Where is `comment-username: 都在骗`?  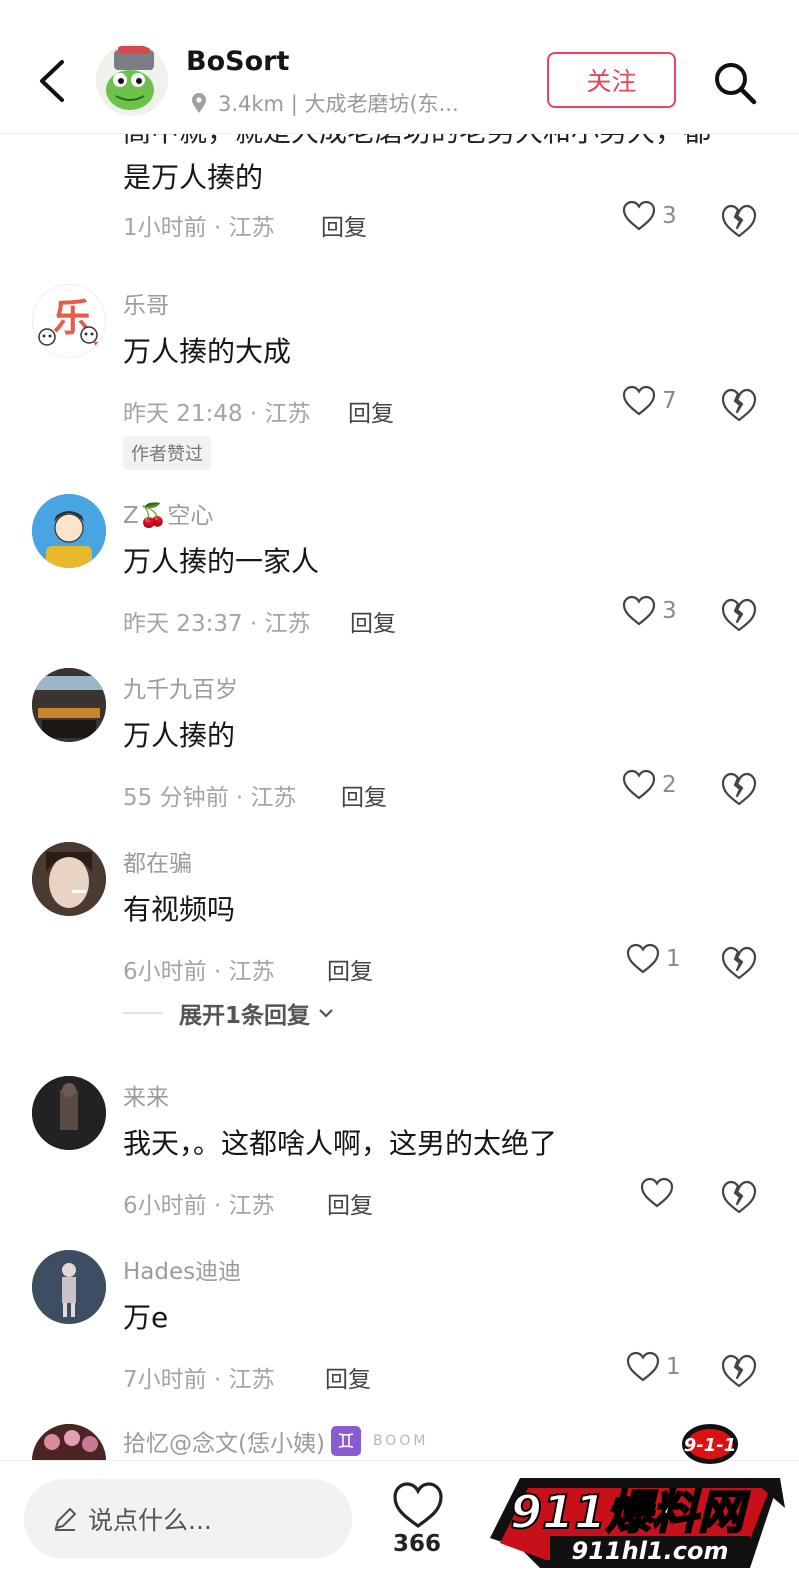
comment-username: 都在骗 is located at coordinates (157, 861).